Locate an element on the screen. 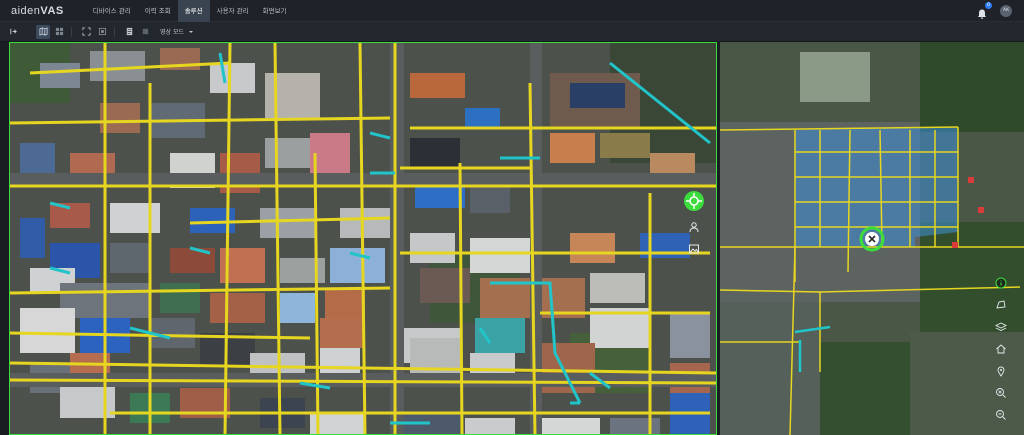 The image size is (1024, 435). aerial-view-tools is located at coordinates (694, 223).